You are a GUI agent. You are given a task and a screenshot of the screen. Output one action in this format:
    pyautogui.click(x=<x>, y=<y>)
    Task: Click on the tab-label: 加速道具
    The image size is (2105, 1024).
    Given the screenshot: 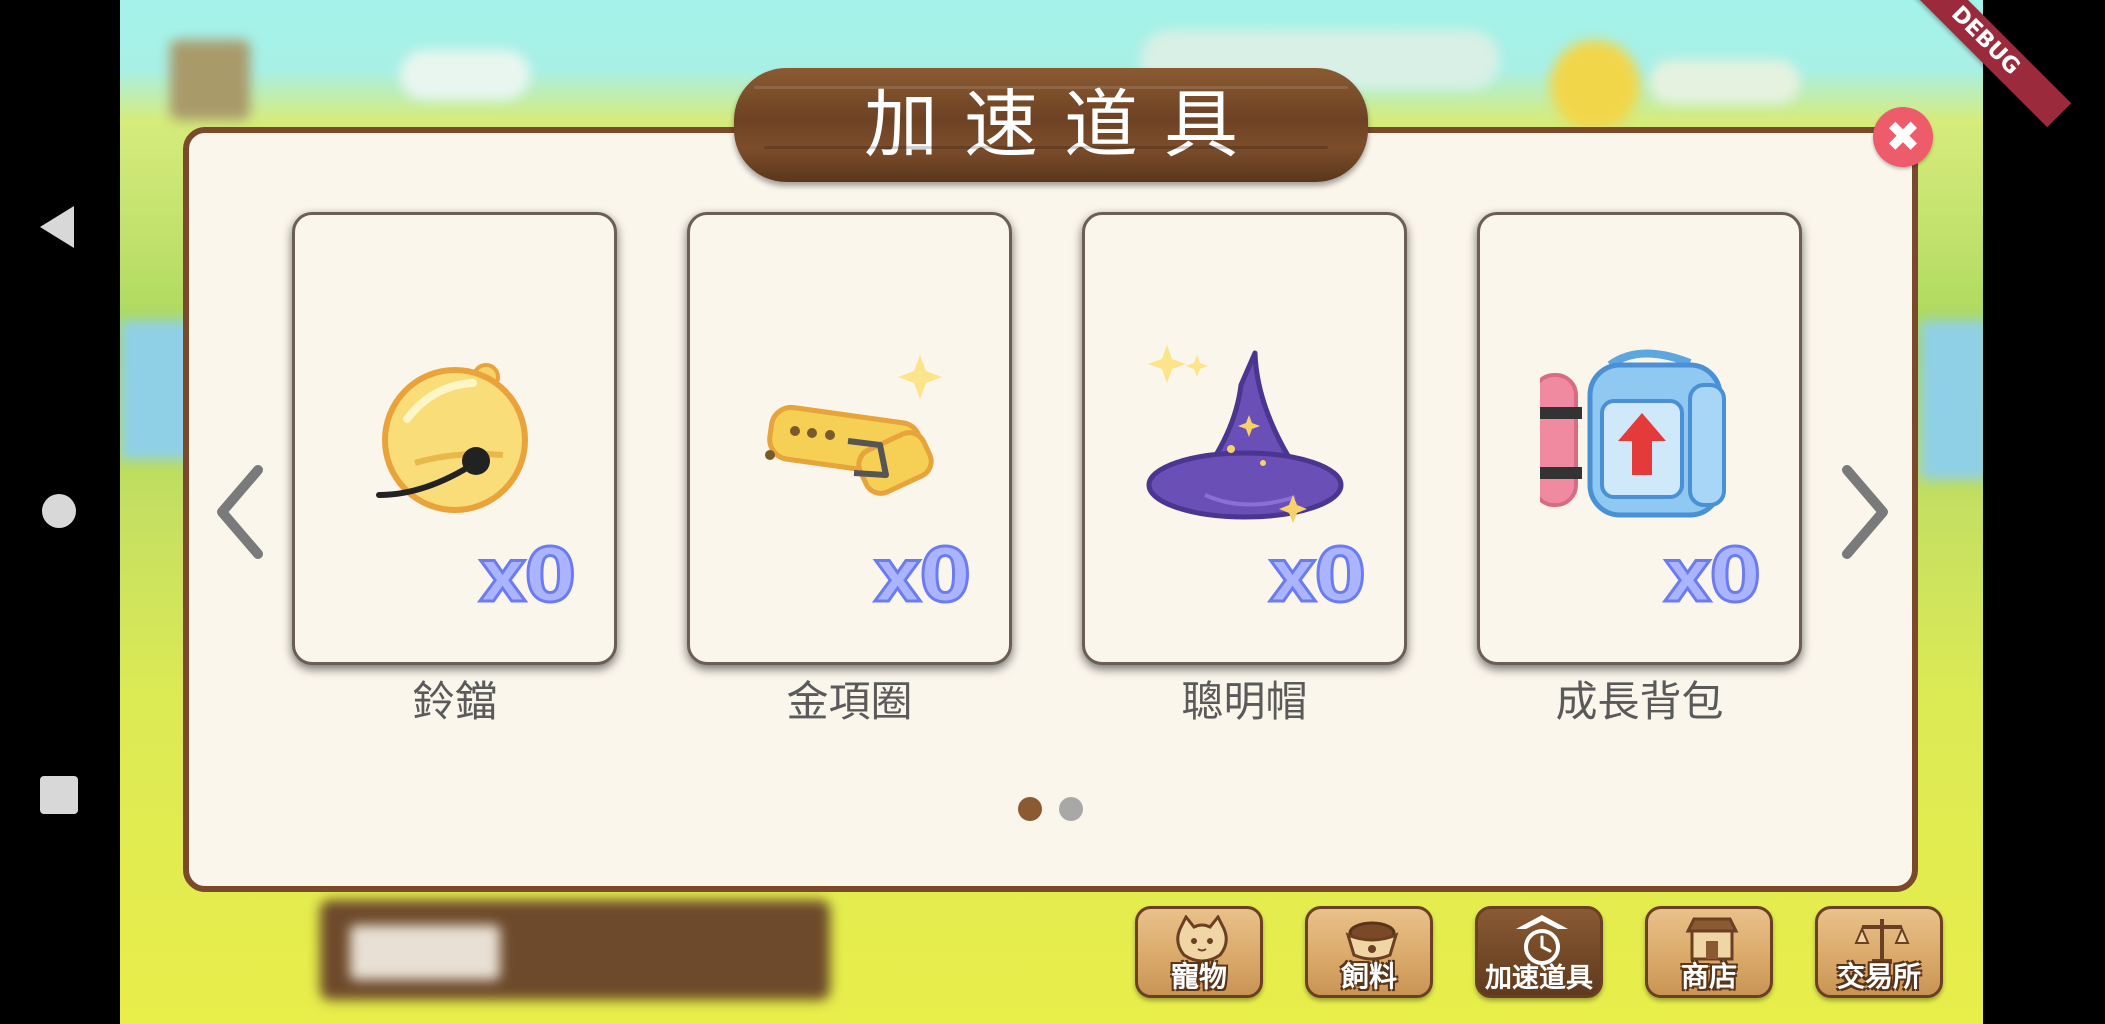 What is the action you would take?
    pyautogui.click(x=1539, y=978)
    